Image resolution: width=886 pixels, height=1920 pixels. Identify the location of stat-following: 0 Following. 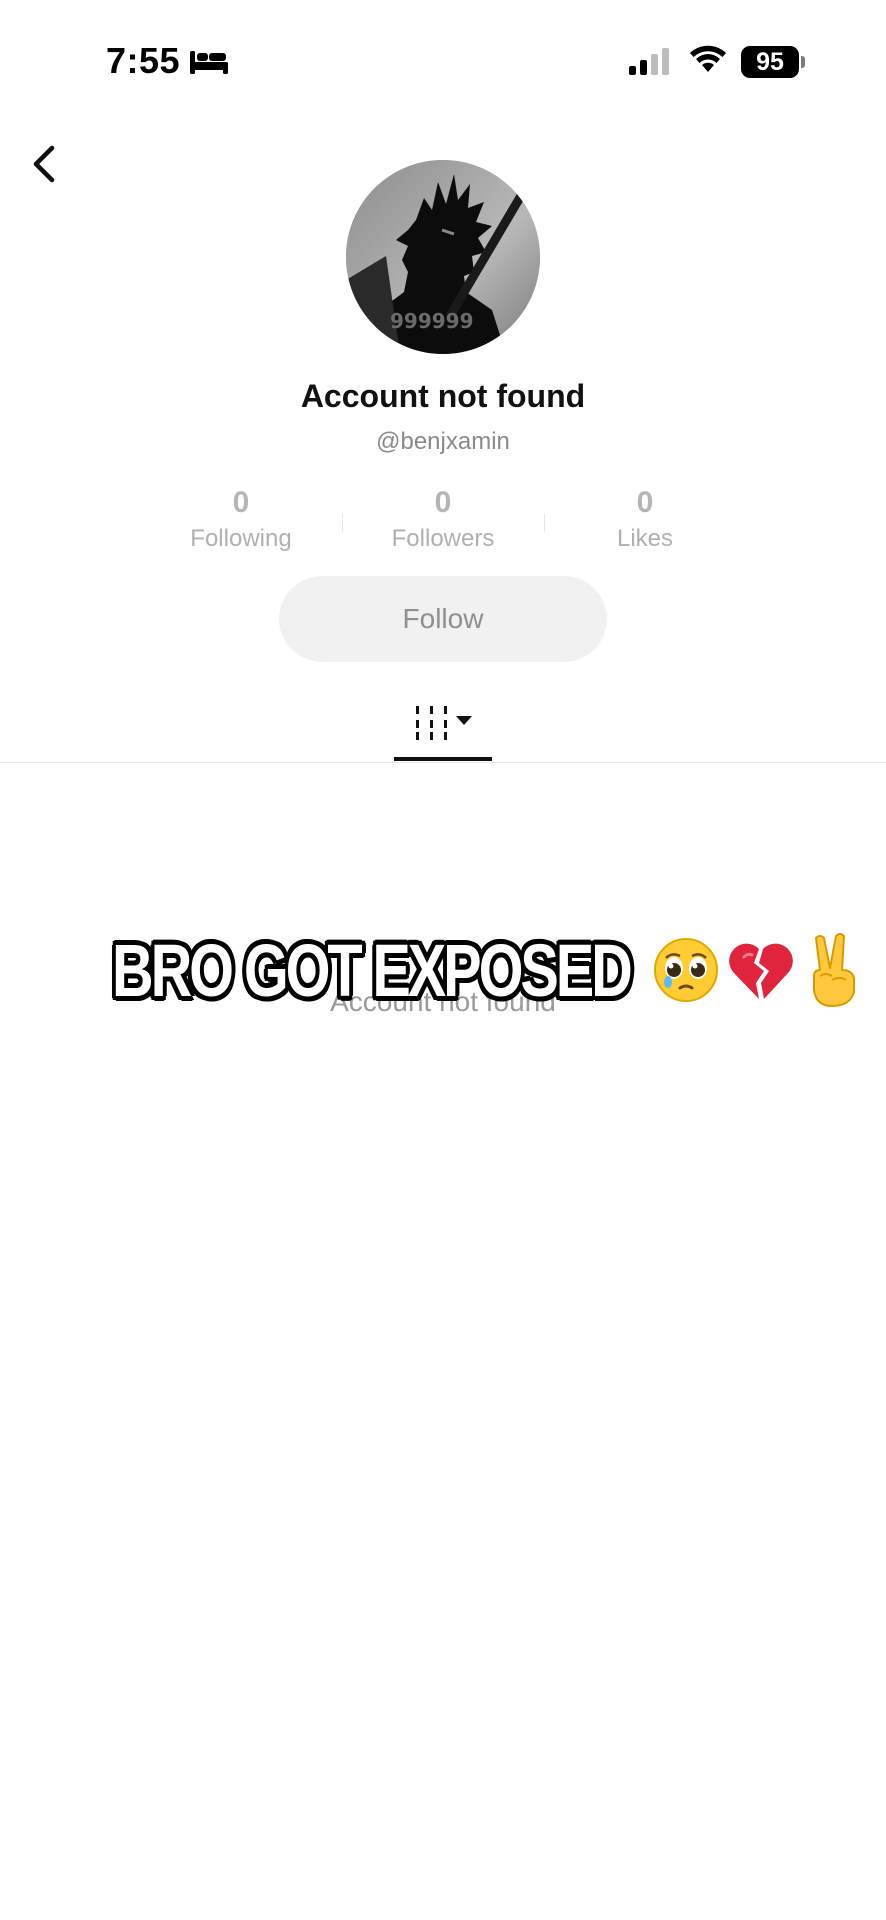
(241, 524).